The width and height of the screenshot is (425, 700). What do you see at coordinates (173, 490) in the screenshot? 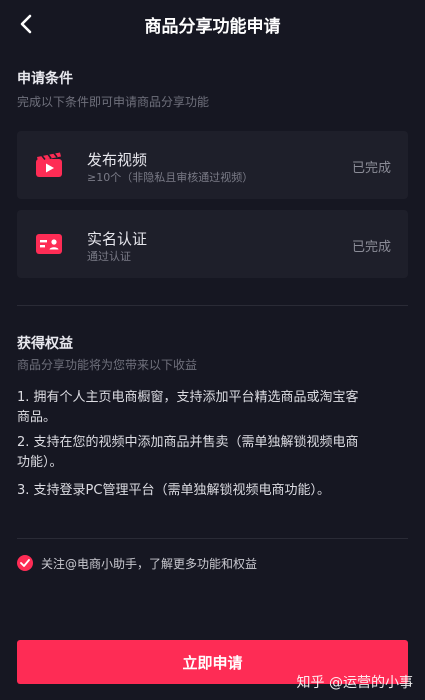
I see `benefit-line: 3. 支持登录PC管理平台（需单独解锁视频电商功能）。` at bounding box center [173, 490].